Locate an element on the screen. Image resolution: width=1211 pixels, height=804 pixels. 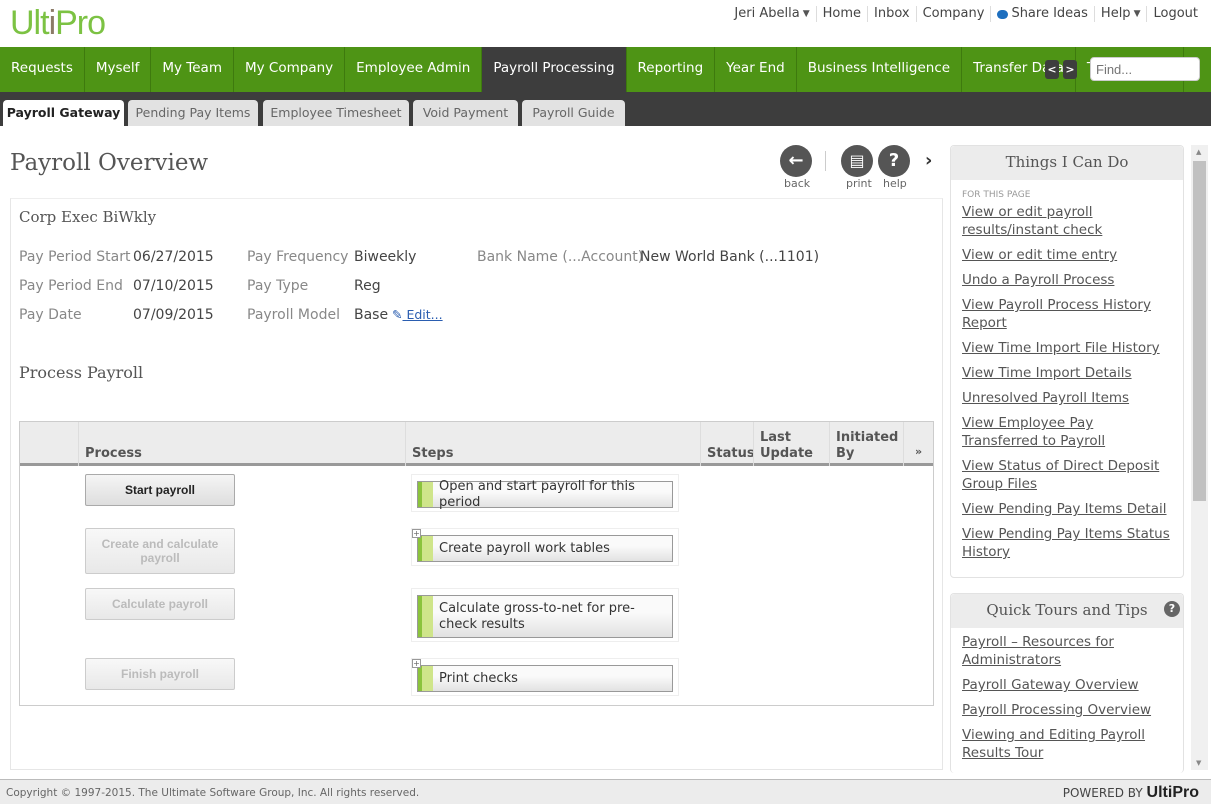
inbox-link: Inbox is located at coordinates (891, 14).